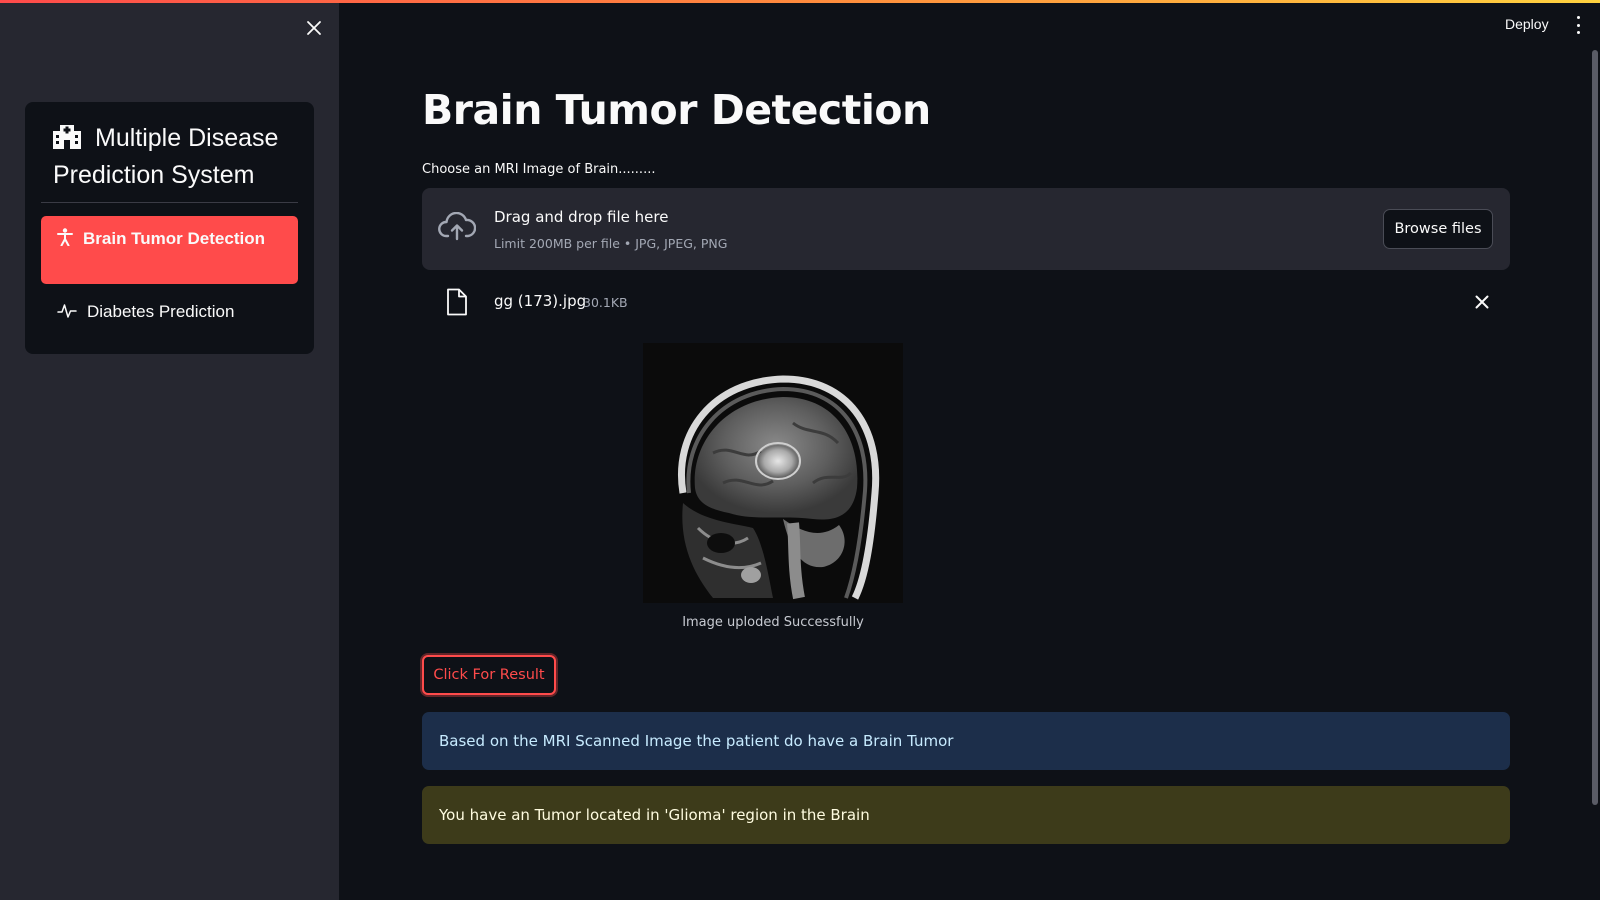  What do you see at coordinates (1438, 229) in the screenshot?
I see `browse-files-button: Browse files` at bounding box center [1438, 229].